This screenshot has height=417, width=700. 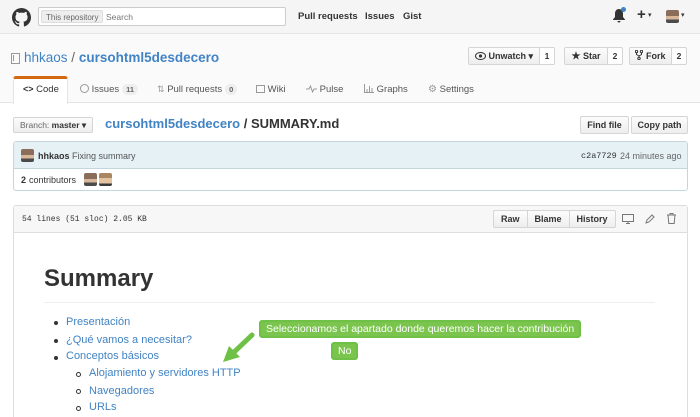 I want to click on raw-button: Raw, so click(x=511, y=219).